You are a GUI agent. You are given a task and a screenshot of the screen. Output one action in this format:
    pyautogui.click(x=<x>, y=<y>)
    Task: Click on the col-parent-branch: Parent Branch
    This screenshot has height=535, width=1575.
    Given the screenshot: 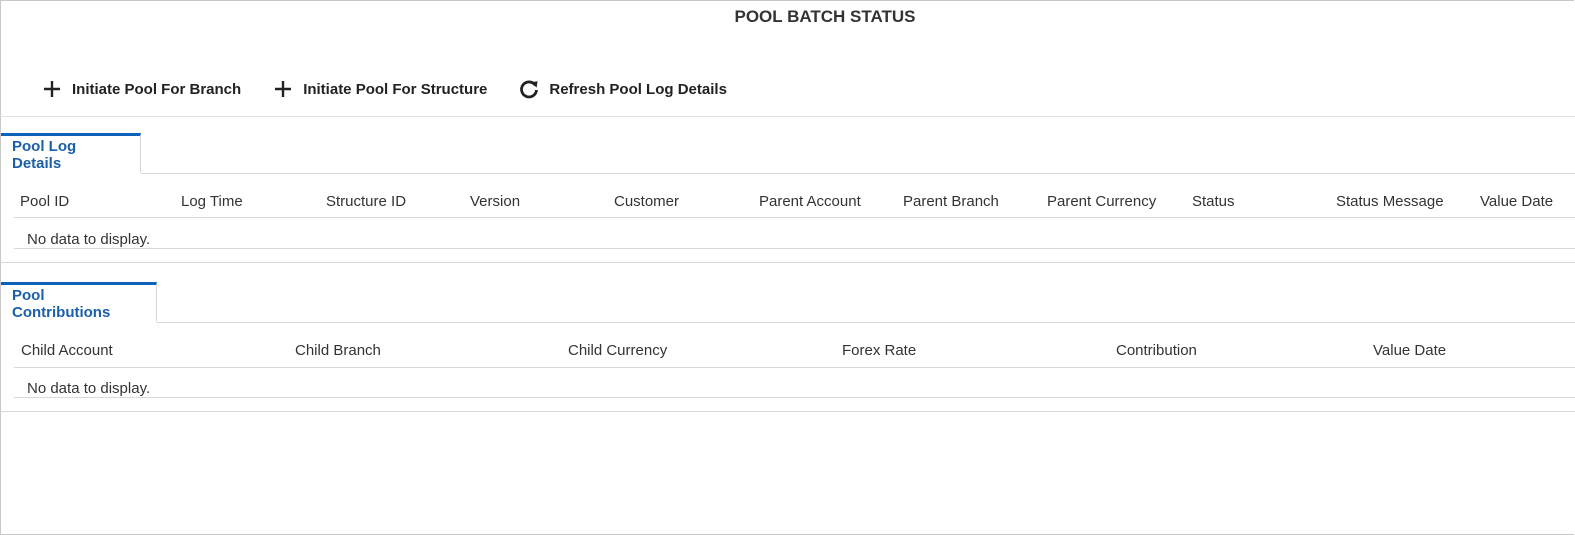 What is the action you would take?
    pyautogui.click(x=951, y=201)
    